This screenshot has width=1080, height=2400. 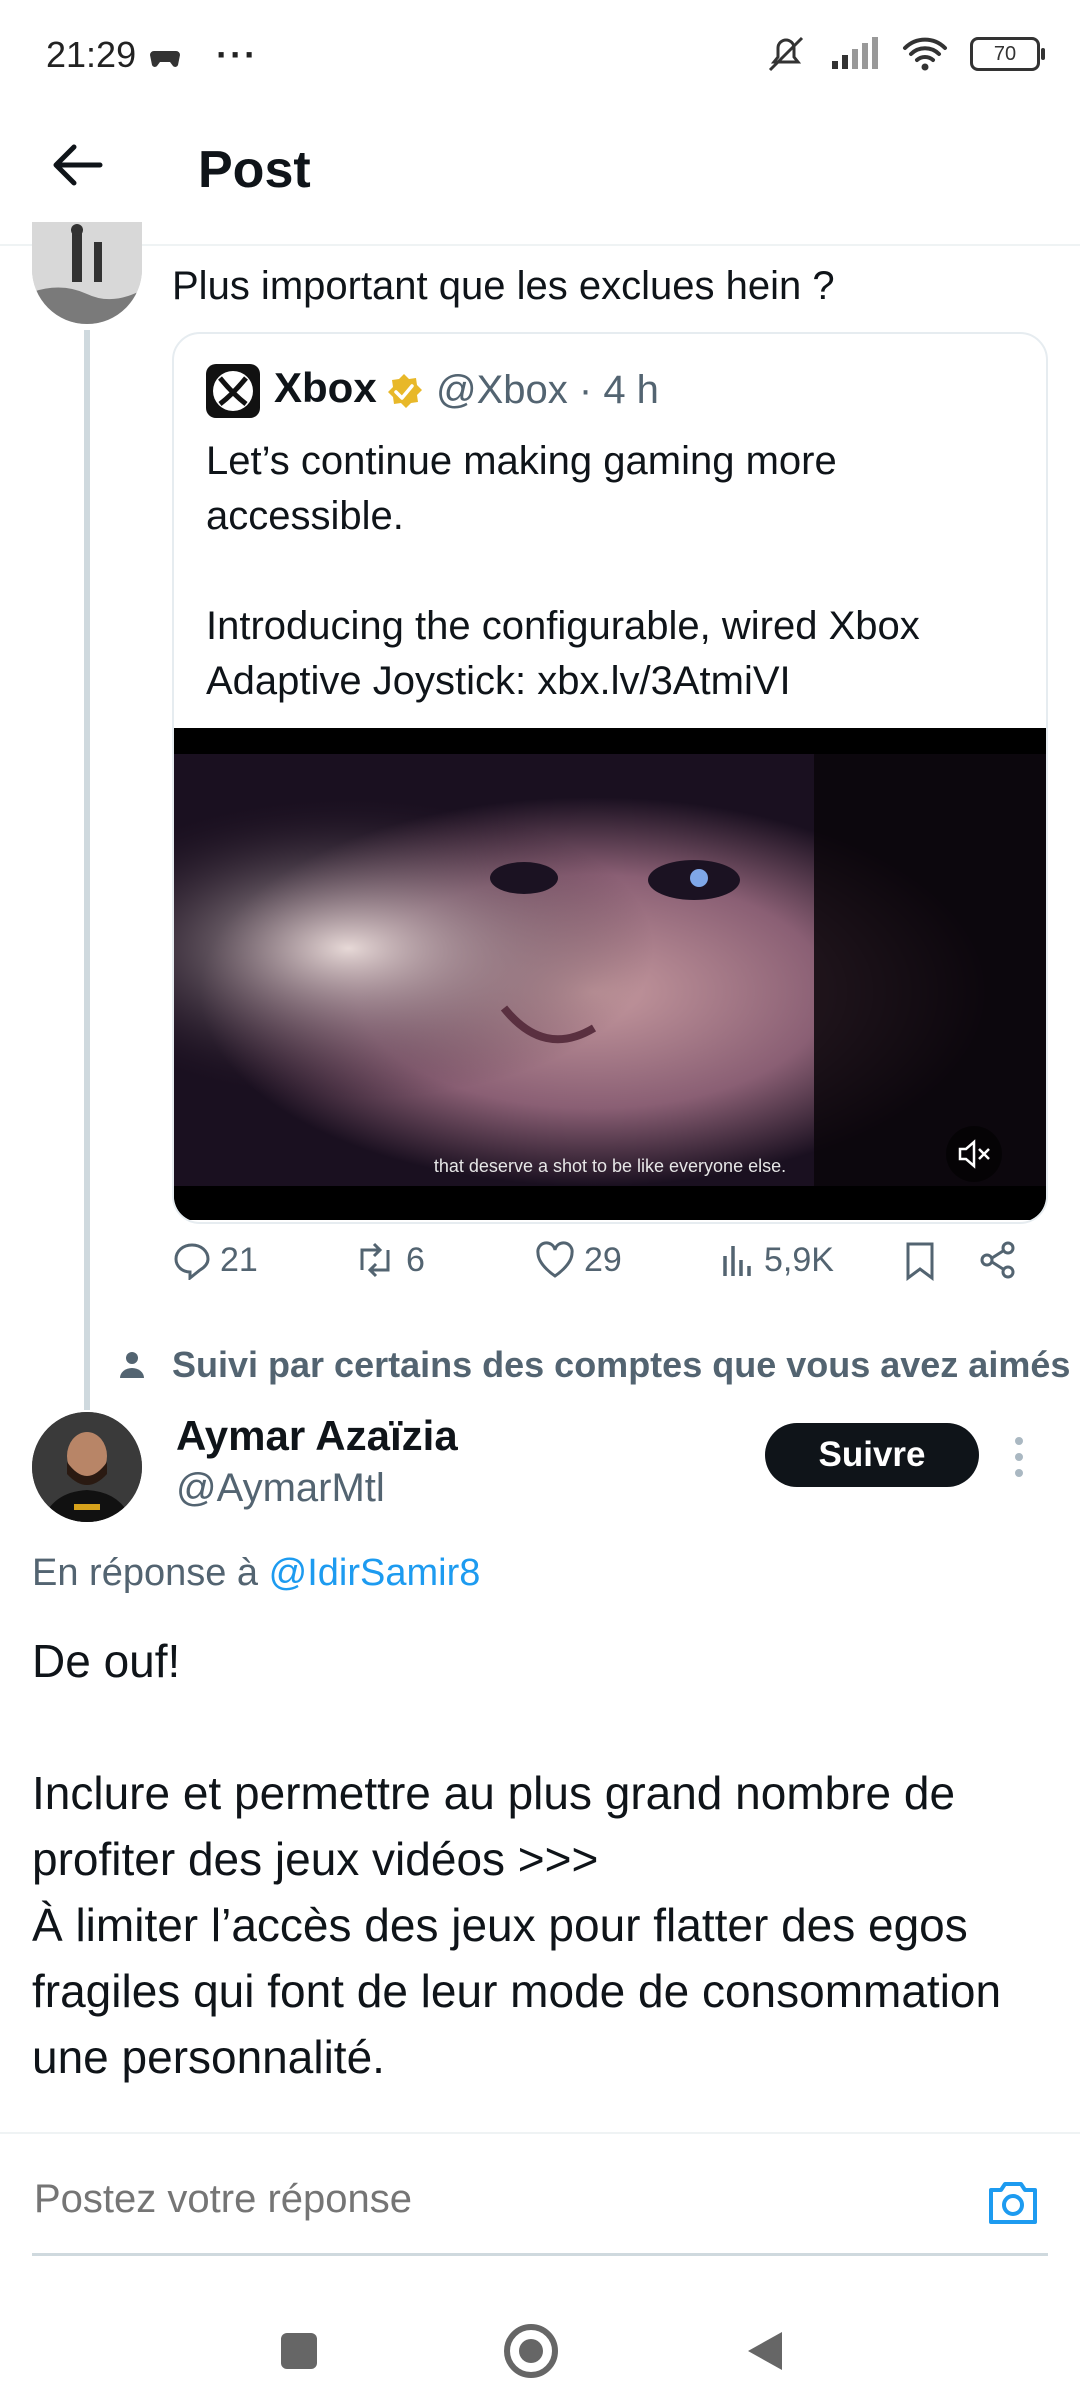 I want to click on reply-count: 21, so click(x=239, y=1259).